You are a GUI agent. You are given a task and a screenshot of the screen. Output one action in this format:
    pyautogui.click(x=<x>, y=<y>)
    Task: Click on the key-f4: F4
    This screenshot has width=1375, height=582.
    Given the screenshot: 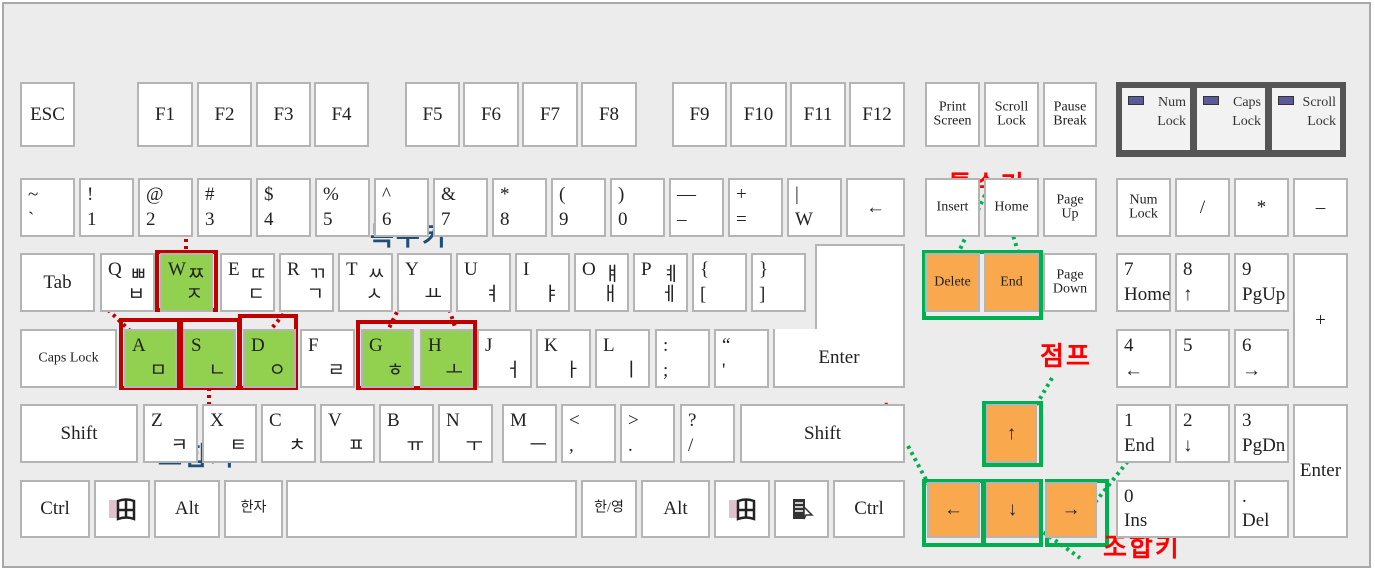 What is the action you would take?
    pyautogui.click(x=341, y=114)
    